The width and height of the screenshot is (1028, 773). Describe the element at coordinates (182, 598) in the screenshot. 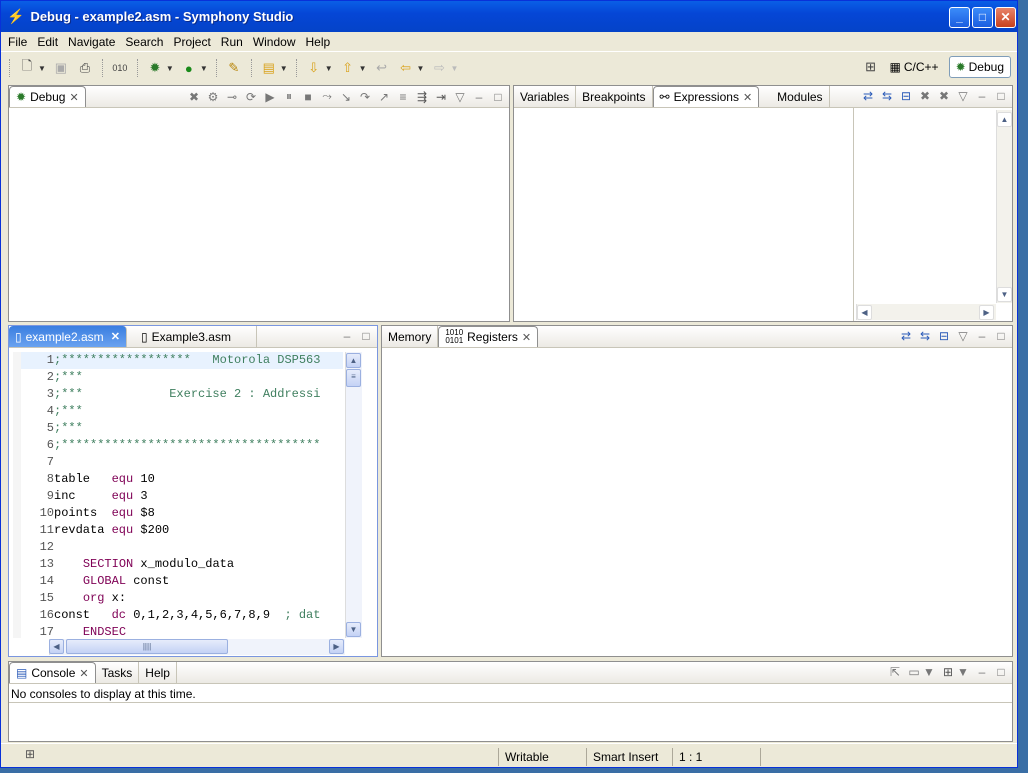

I see `code-line: 15 org x:` at that location.